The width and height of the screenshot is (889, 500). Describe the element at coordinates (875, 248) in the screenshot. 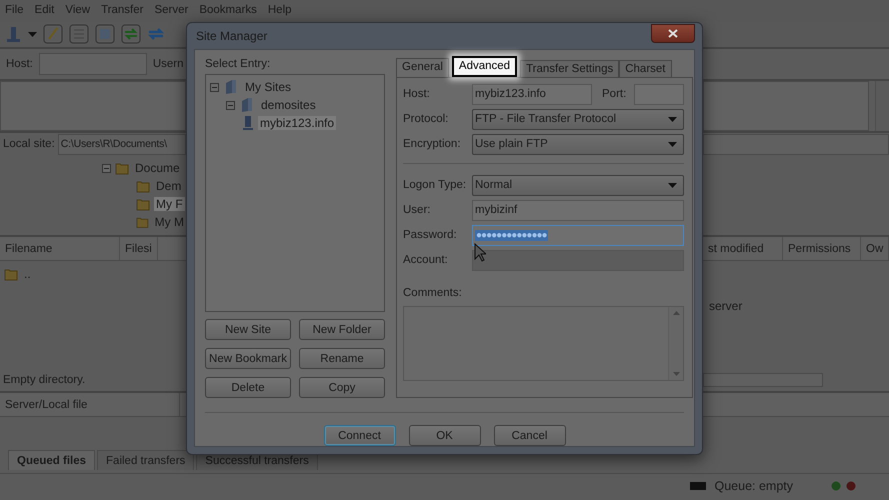

I see `column-header: Ow` at that location.